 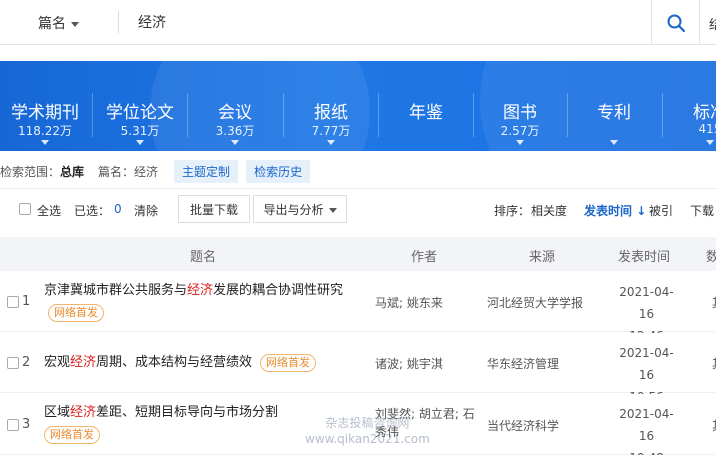 What do you see at coordinates (646, 429) in the screenshot?
I see `result-date: 2021-04-16 10:48` at bounding box center [646, 429].